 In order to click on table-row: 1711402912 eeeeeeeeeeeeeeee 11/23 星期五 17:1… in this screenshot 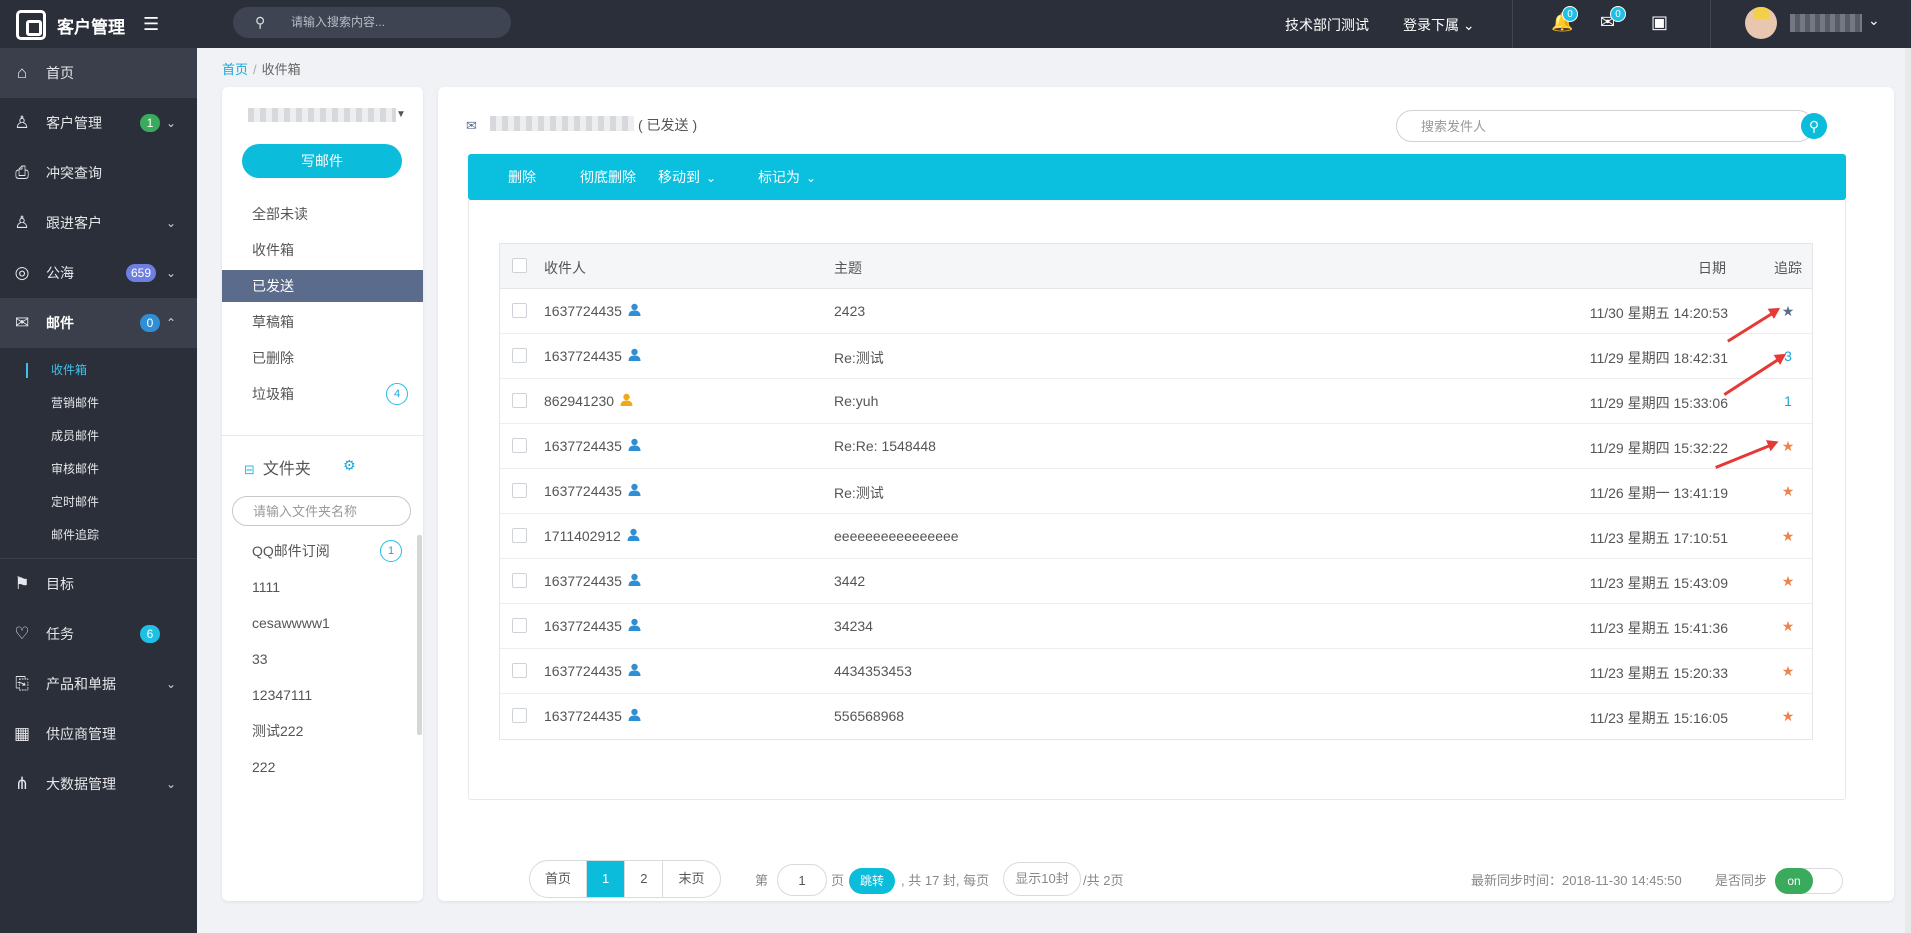, I will do `click(1156, 536)`.